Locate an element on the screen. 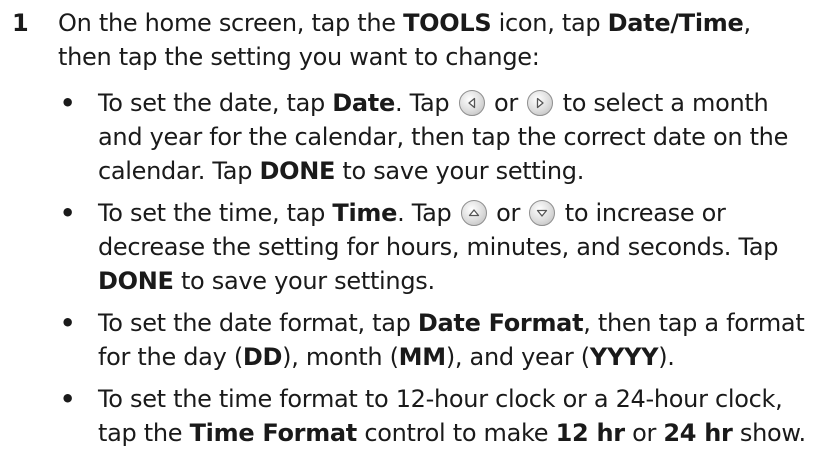  bullet-text-part: To set the date, tap is located at coordinates (215, 103).